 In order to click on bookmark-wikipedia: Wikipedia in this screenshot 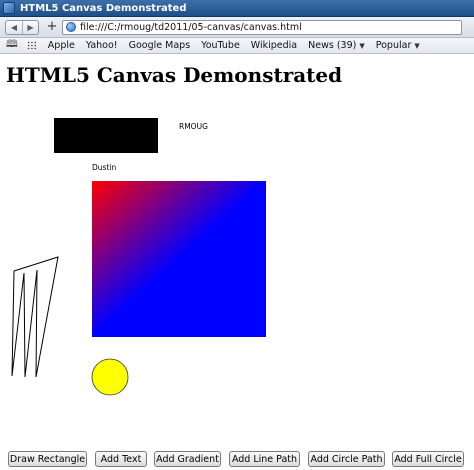, I will do `click(274, 45)`.